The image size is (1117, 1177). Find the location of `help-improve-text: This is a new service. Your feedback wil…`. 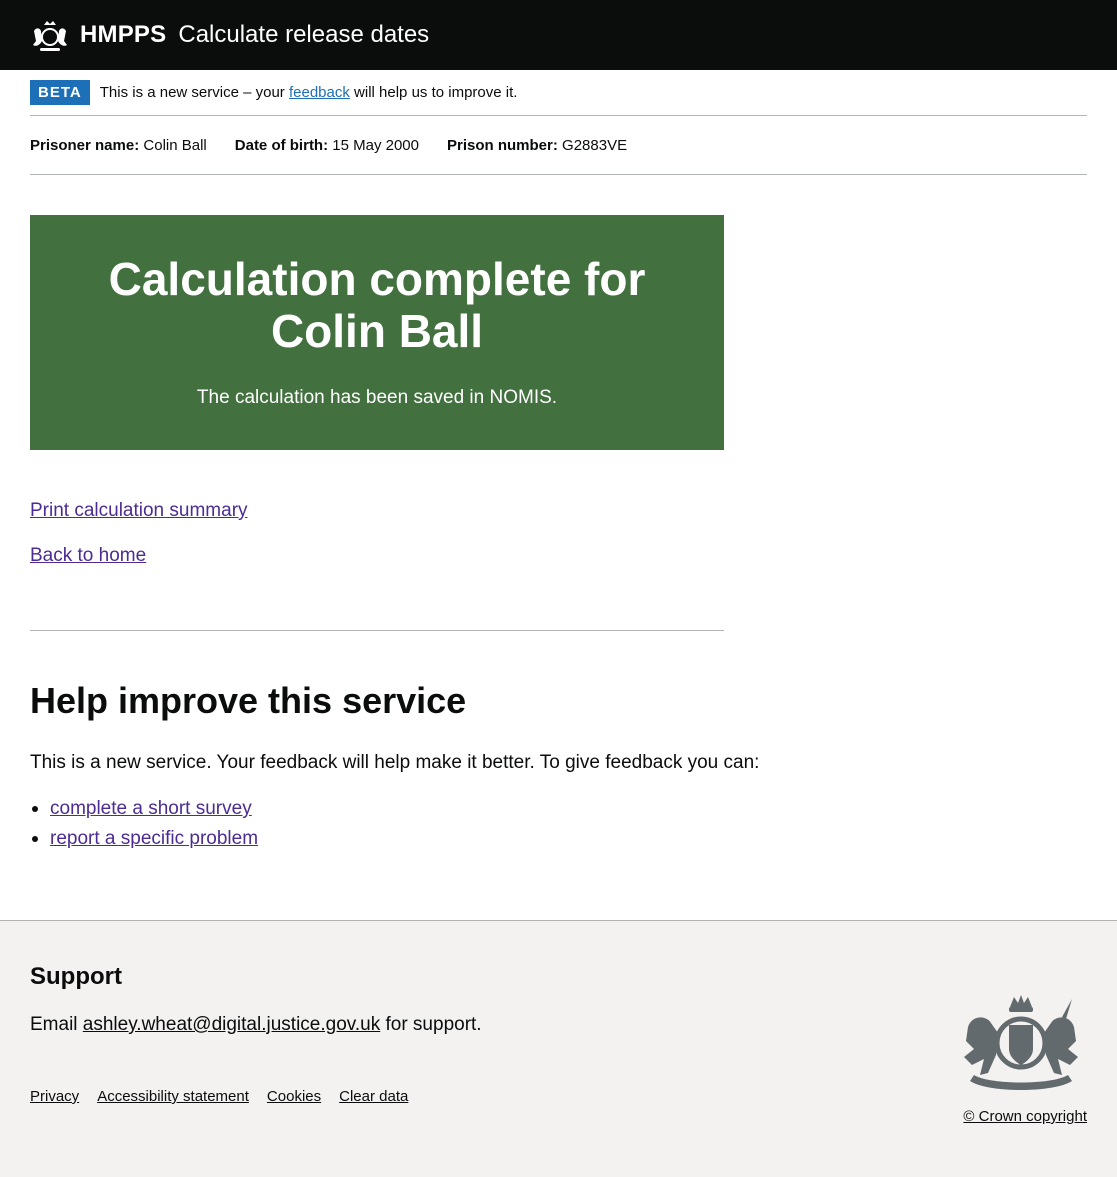

help-improve-text: This is a new service. Your feedback wil… is located at coordinates (395, 762).